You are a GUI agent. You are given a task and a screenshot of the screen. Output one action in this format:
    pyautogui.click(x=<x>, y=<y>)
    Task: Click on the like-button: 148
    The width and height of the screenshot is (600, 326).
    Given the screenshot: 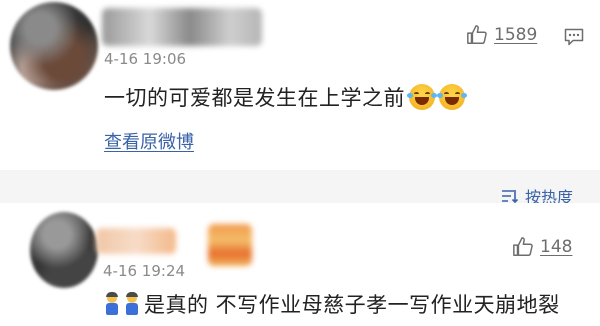 What is the action you would take?
    pyautogui.click(x=542, y=247)
    